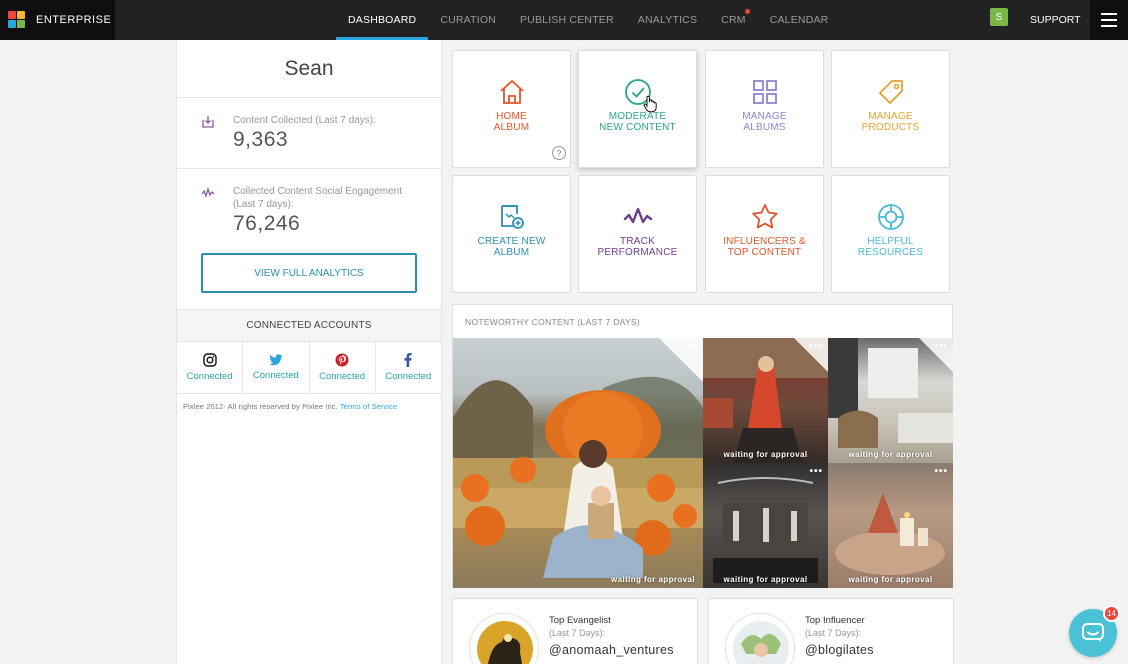 The width and height of the screenshot is (1128, 664). I want to click on noteworthy-title: NOTEWORTHY CONTENT (LAST 7 DAYS), so click(553, 322).